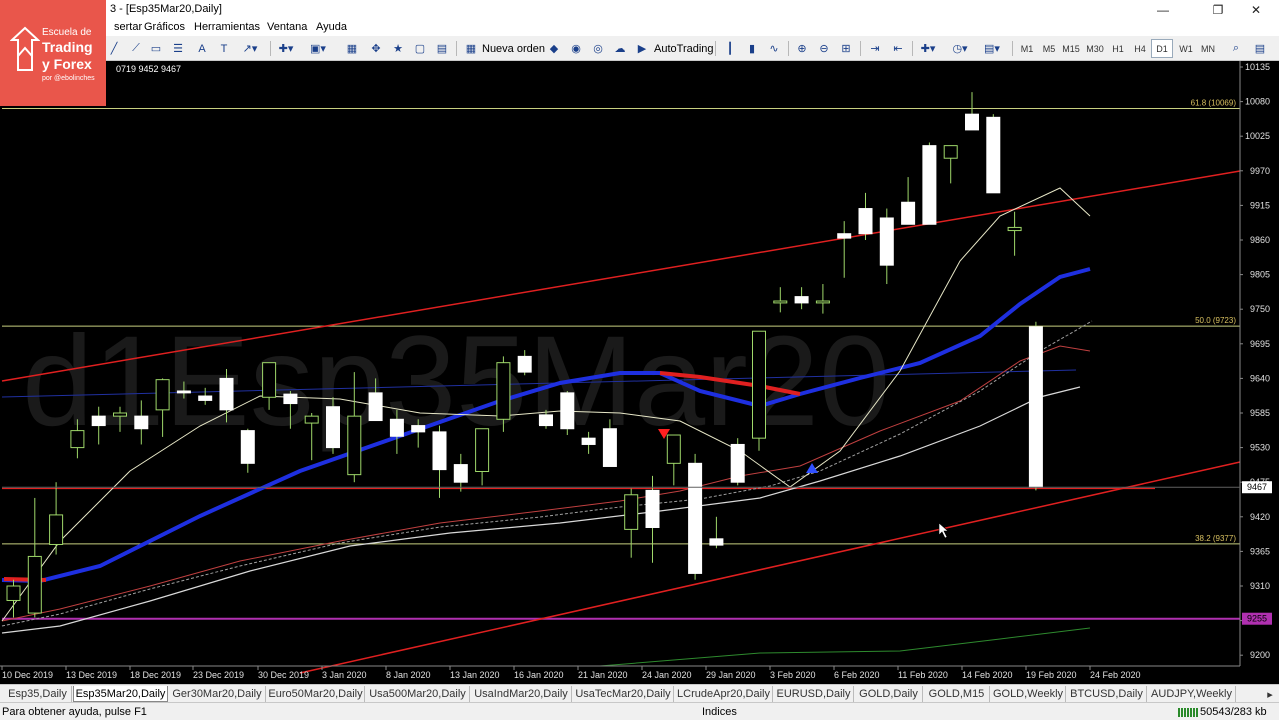 Image resolution: width=1279 pixels, height=720 pixels. Describe the element at coordinates (730, 48) in the screenshot. I see `bar-chart-icon: ┃` at that location.